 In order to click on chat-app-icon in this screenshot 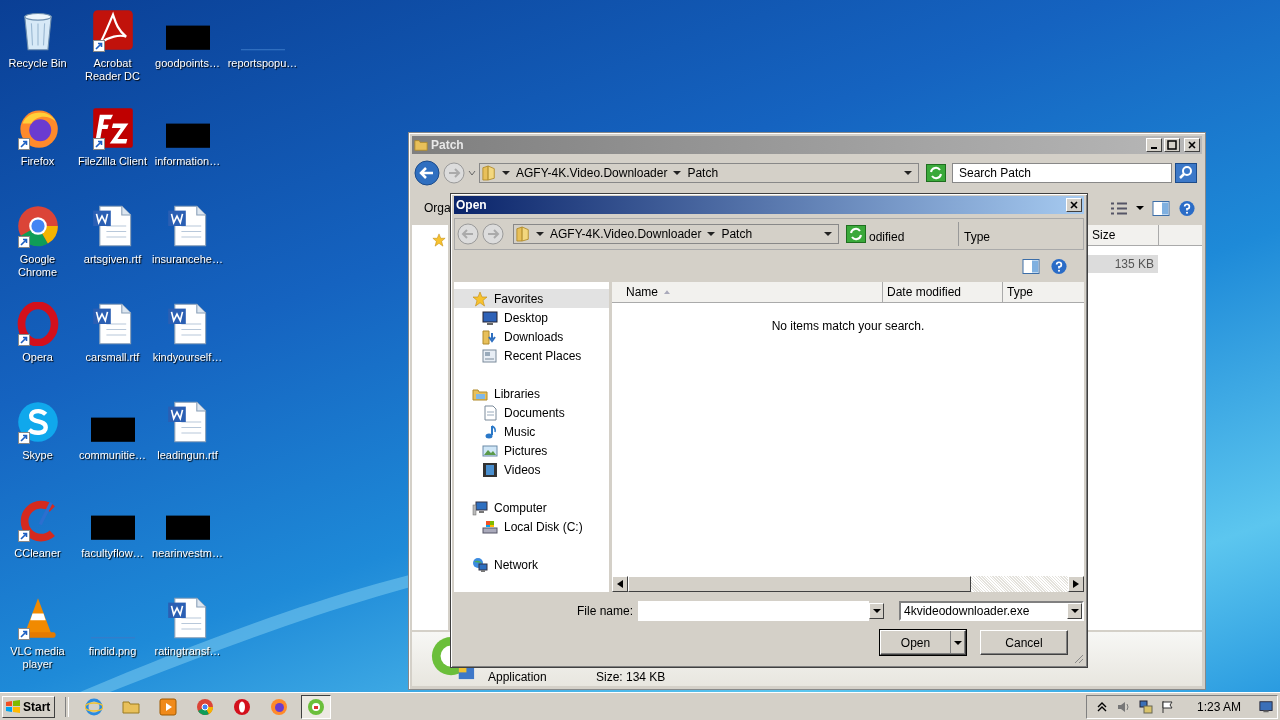, I will do `click(37, 422)`.